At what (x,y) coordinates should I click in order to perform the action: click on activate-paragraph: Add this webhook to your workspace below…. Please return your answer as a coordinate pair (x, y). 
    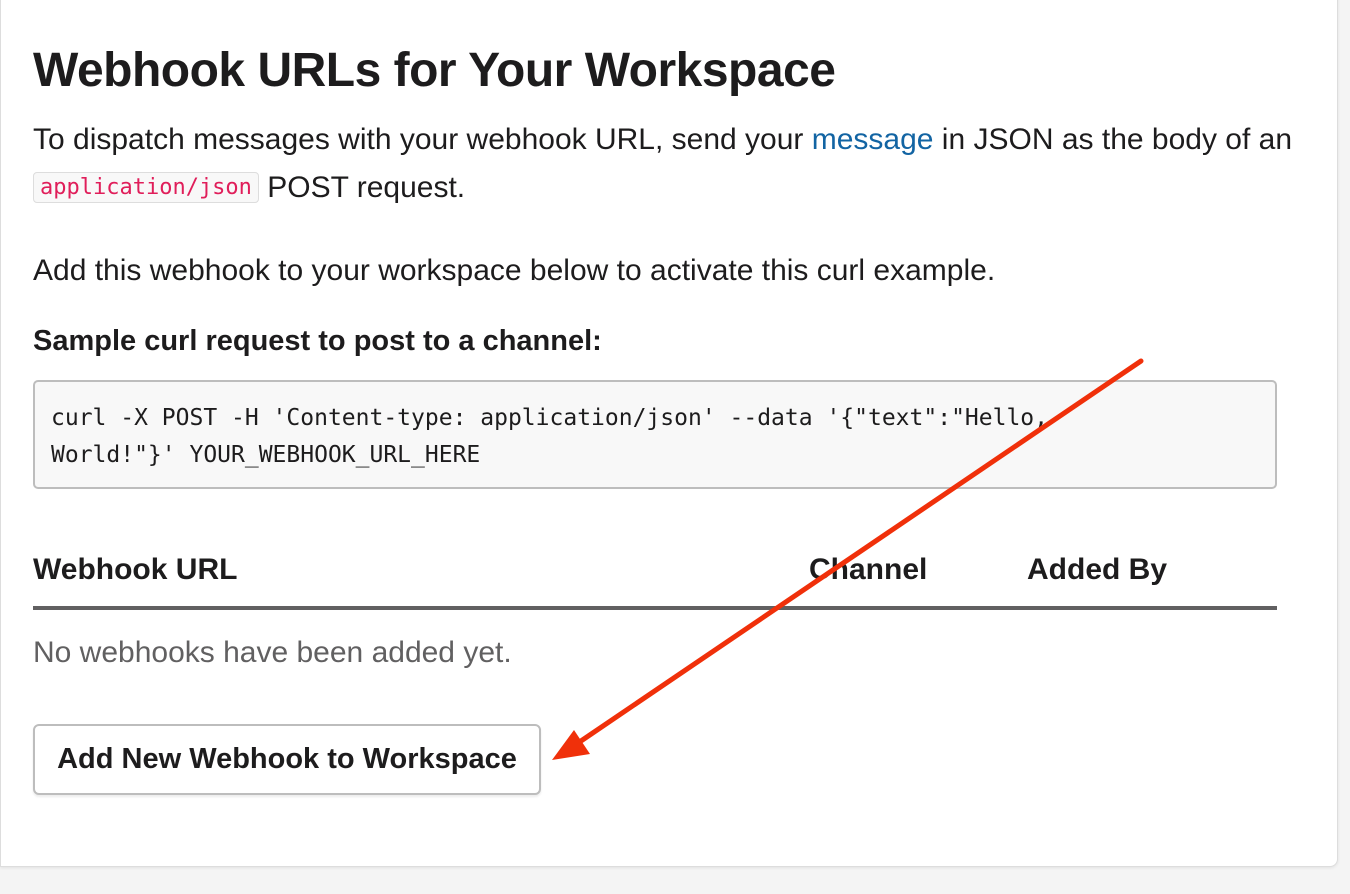
    Looking at the image, I should click on (514, 270).